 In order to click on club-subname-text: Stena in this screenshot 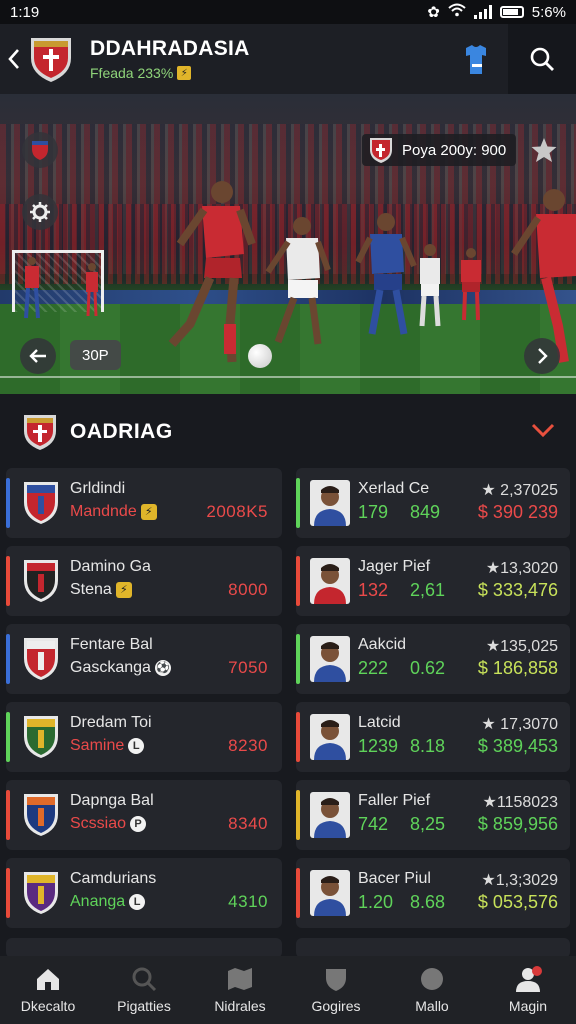, I will do `click(91, 589)`.